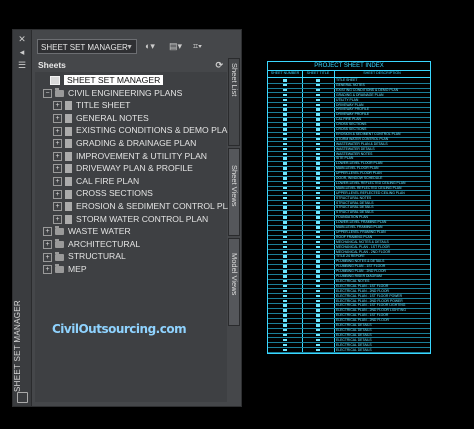  Describe the element at coordinates (234, 282) in the screenshot. I see `tab-model-views: Model Views` at that location.